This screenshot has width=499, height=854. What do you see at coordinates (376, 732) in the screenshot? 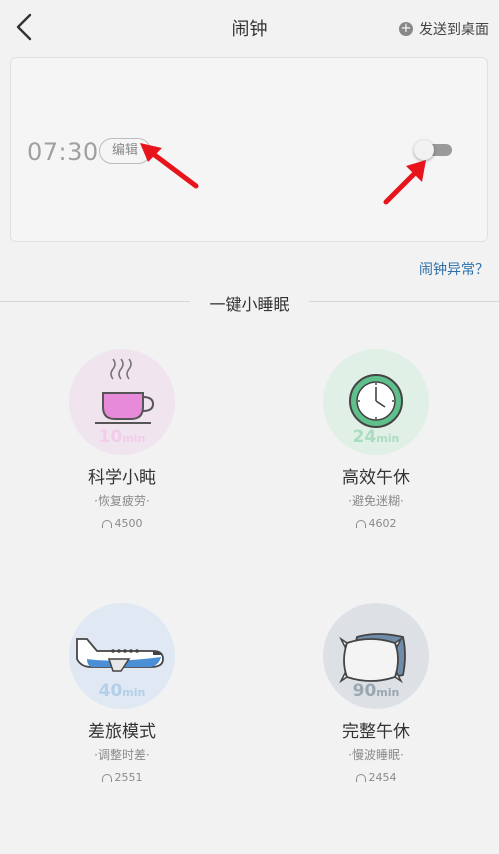
I see `nap-name: 完整午休` at bounding box center [376, 732].